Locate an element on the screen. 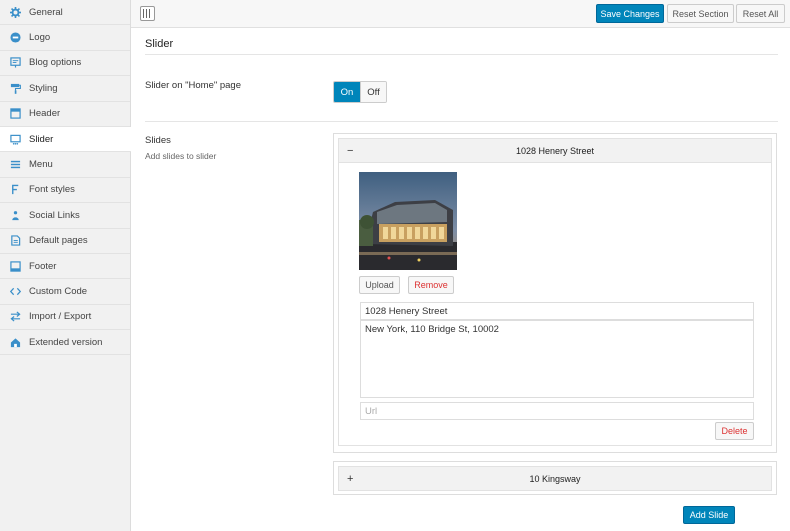 The image size is (790, 531). slide-title: 1028 Henery Street is located at coordinates (555, 150).